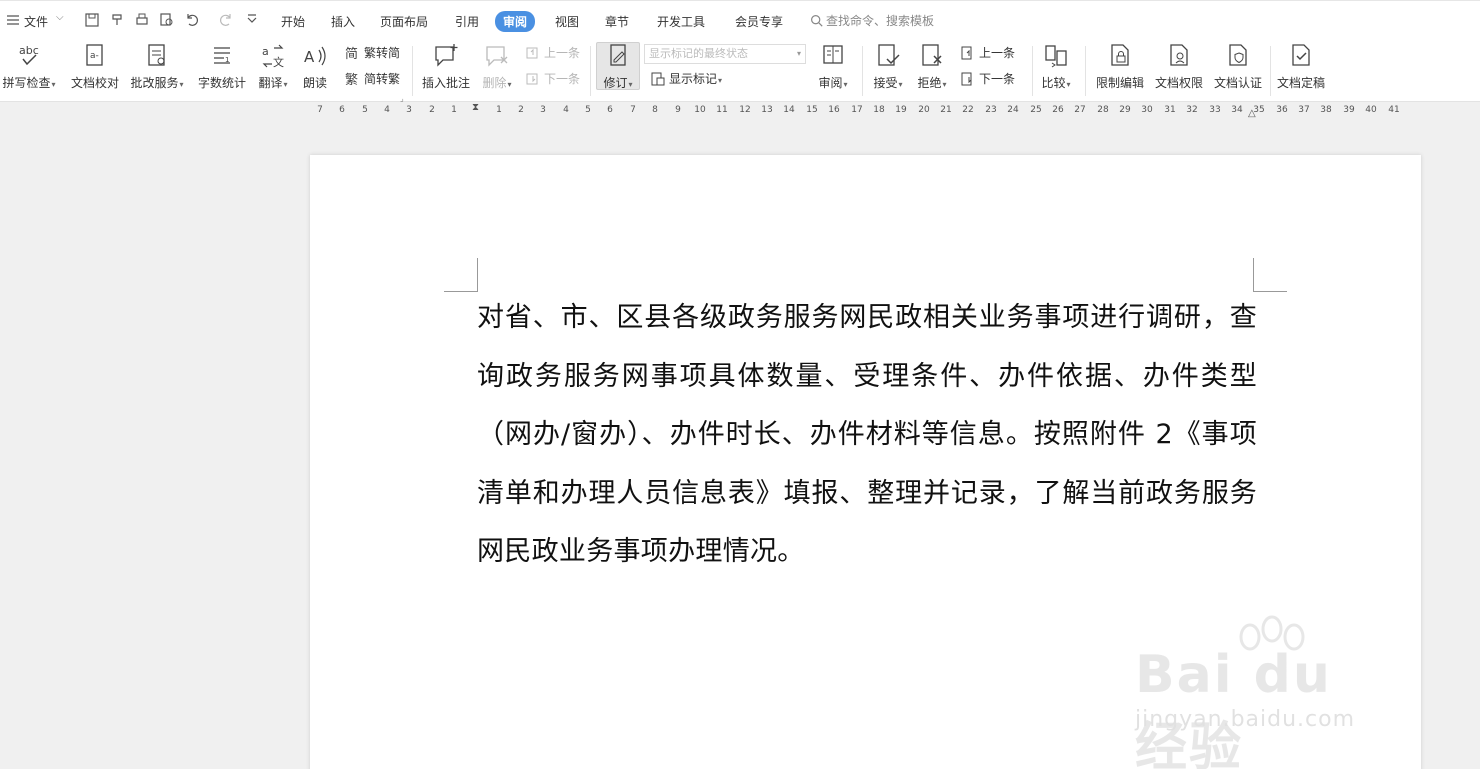 The image size is (1480, 769). Describe the element at coordinates (888, 70) in the screenshot. I see `accept-button: 接受▾` at that location.